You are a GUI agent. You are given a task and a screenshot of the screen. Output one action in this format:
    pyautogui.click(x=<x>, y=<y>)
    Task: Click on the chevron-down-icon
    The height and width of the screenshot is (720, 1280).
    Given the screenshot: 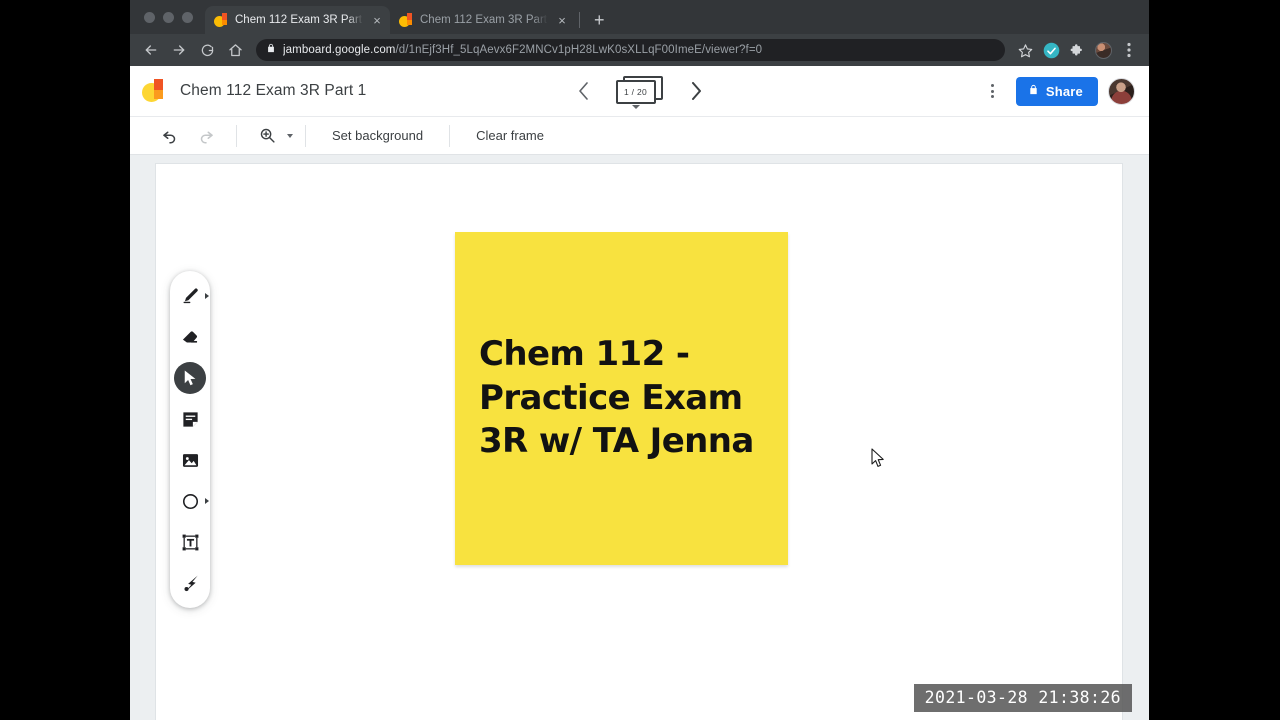 What is the action you would take?
    pyautogui.click(x=635, y=107)
    